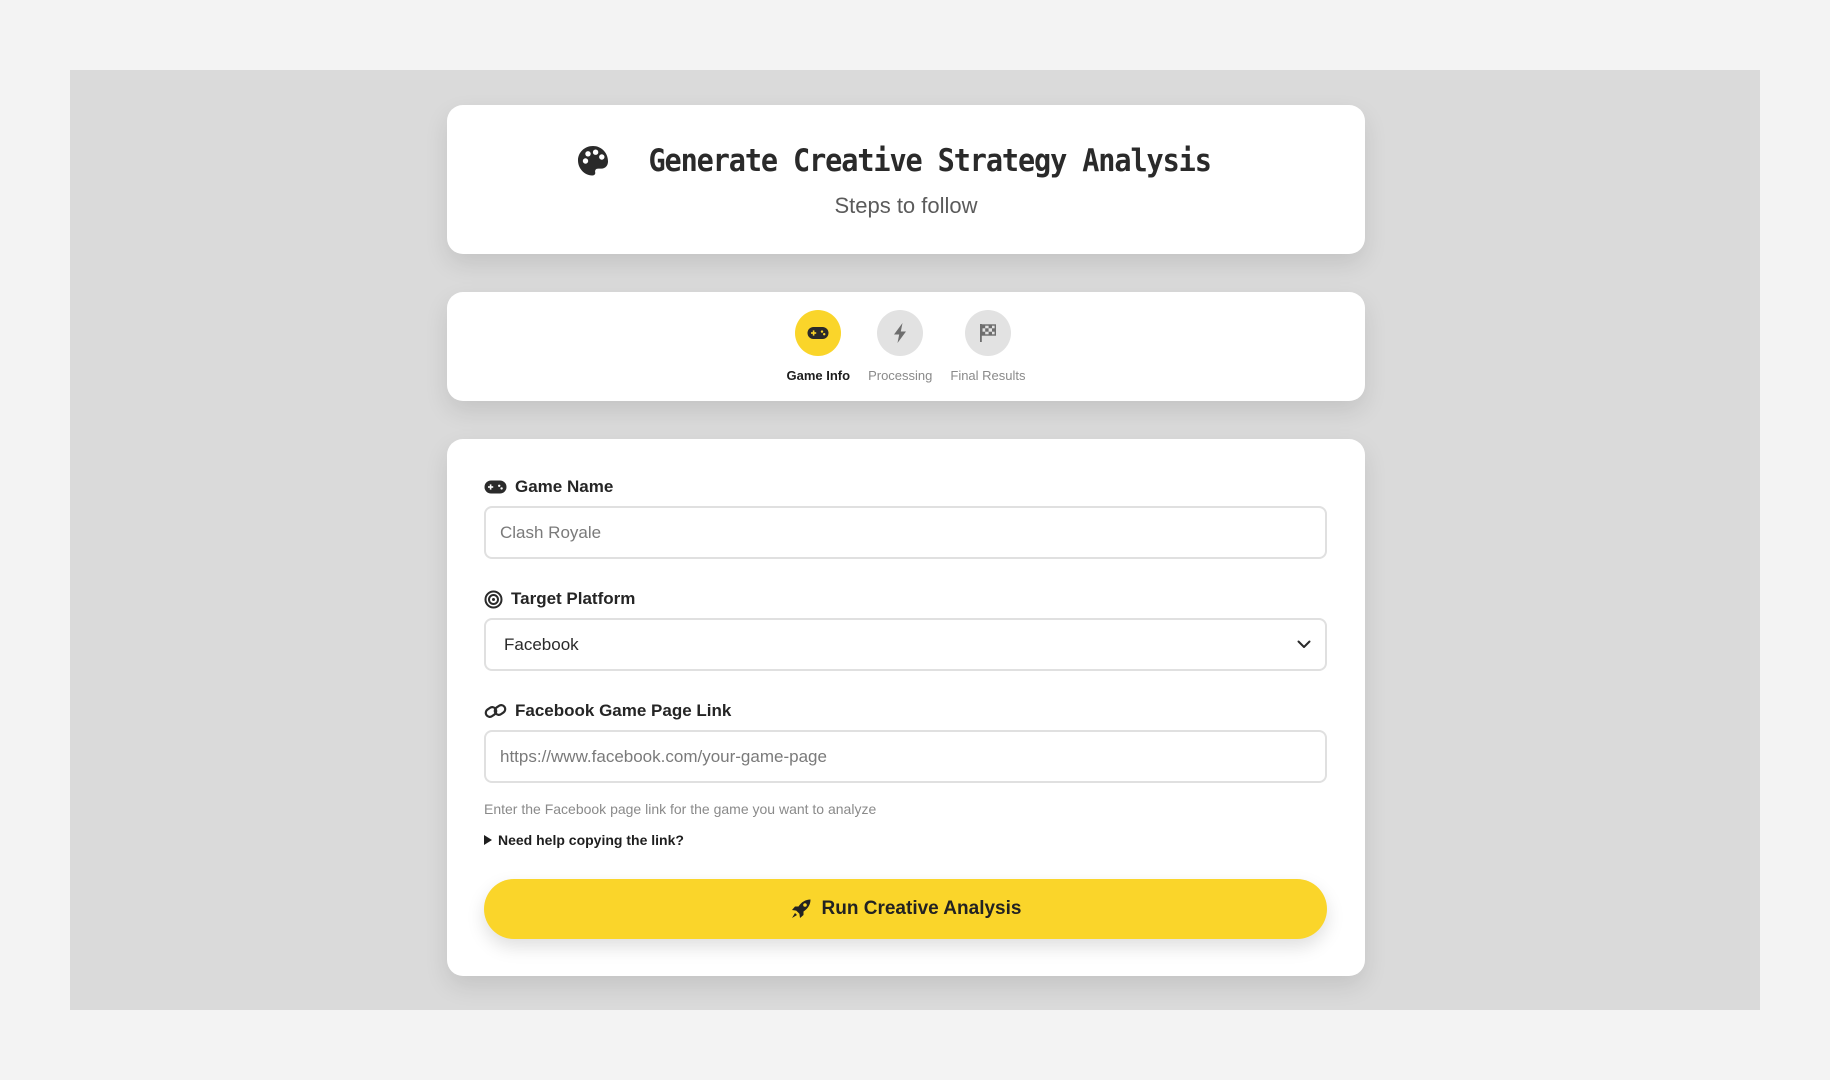 Image resolution: width=1830 pixels, height=1080 pixels. What do you see at coordinates (564, 486) in the screenshot?
I see `game-name-label-text: Game Name` at bounding box center [564, 486].